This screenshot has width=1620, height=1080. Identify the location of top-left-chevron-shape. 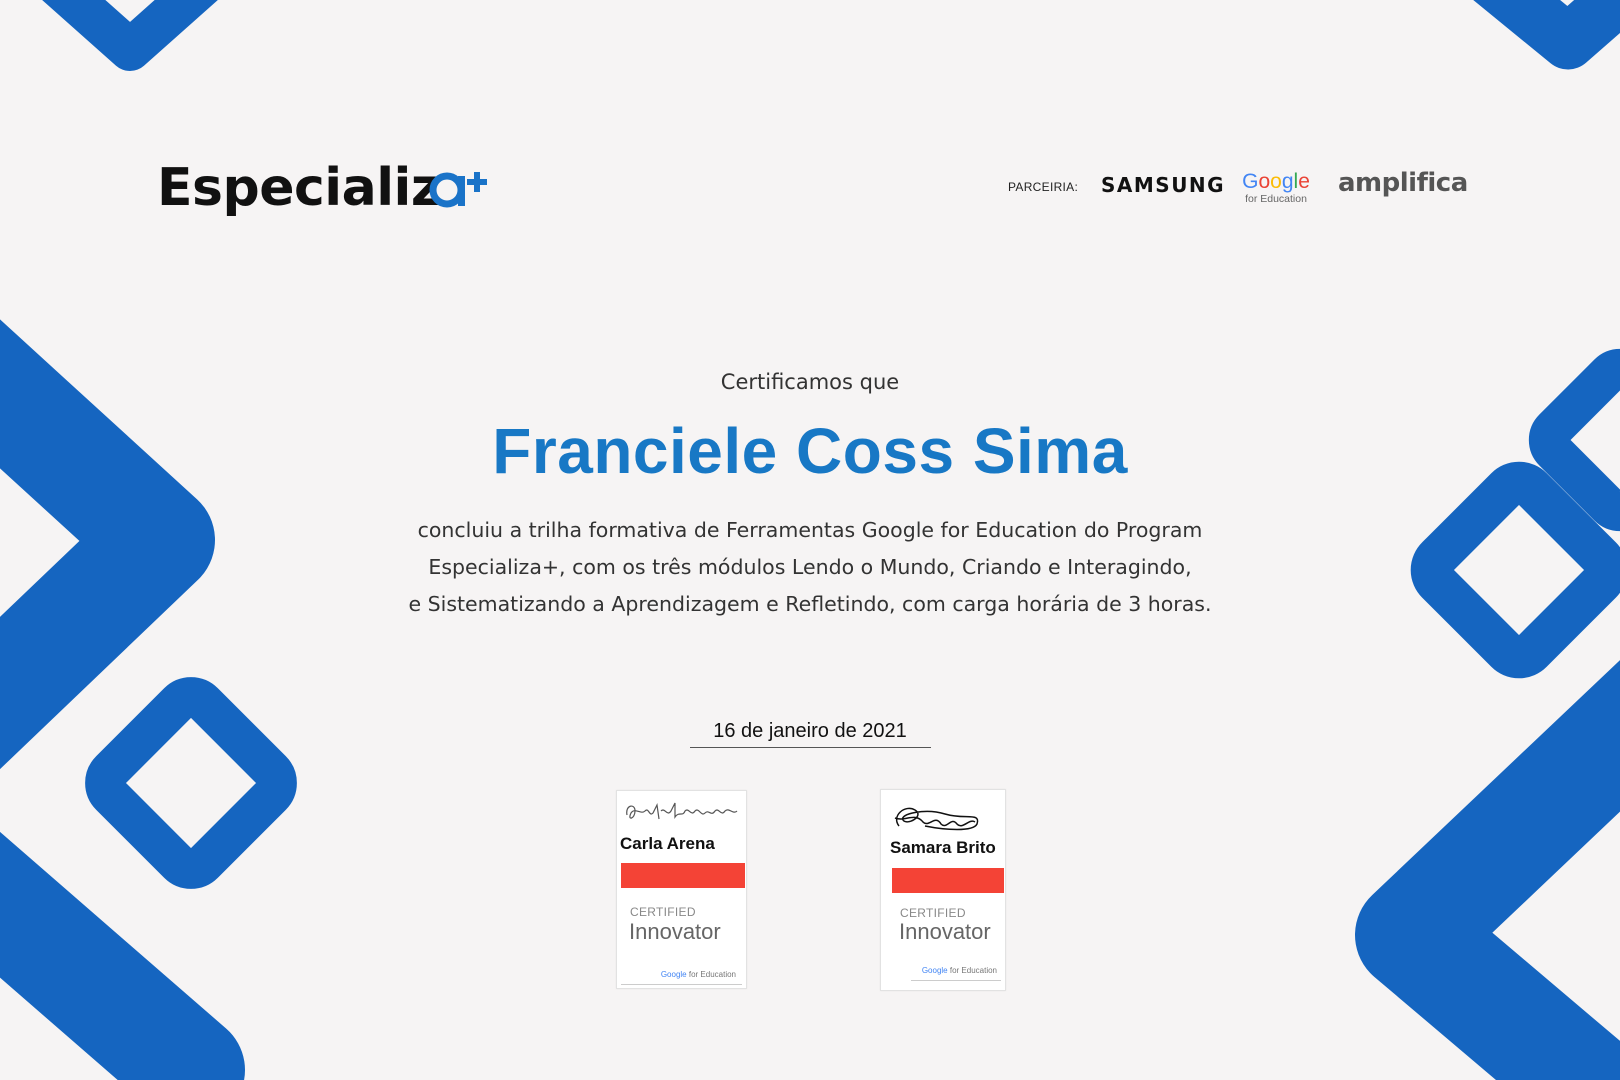
(130, 35).